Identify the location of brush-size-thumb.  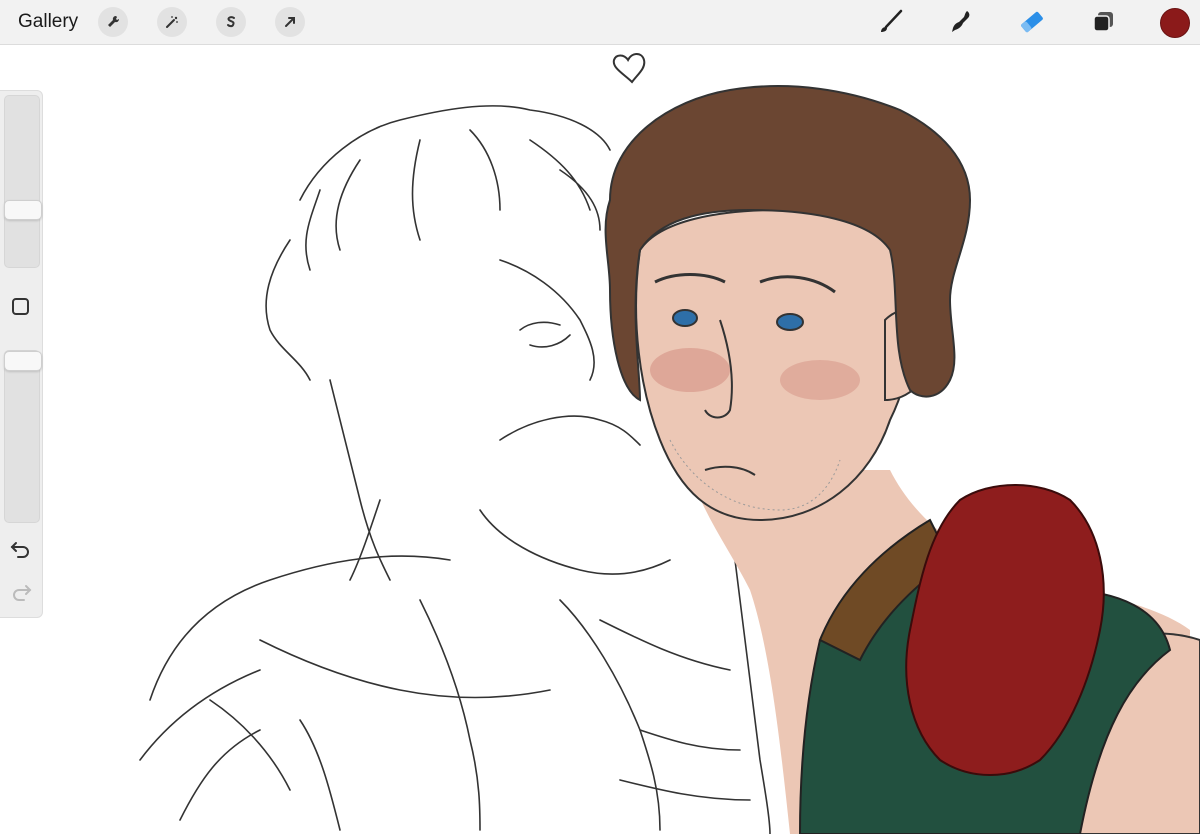
(23, 210).